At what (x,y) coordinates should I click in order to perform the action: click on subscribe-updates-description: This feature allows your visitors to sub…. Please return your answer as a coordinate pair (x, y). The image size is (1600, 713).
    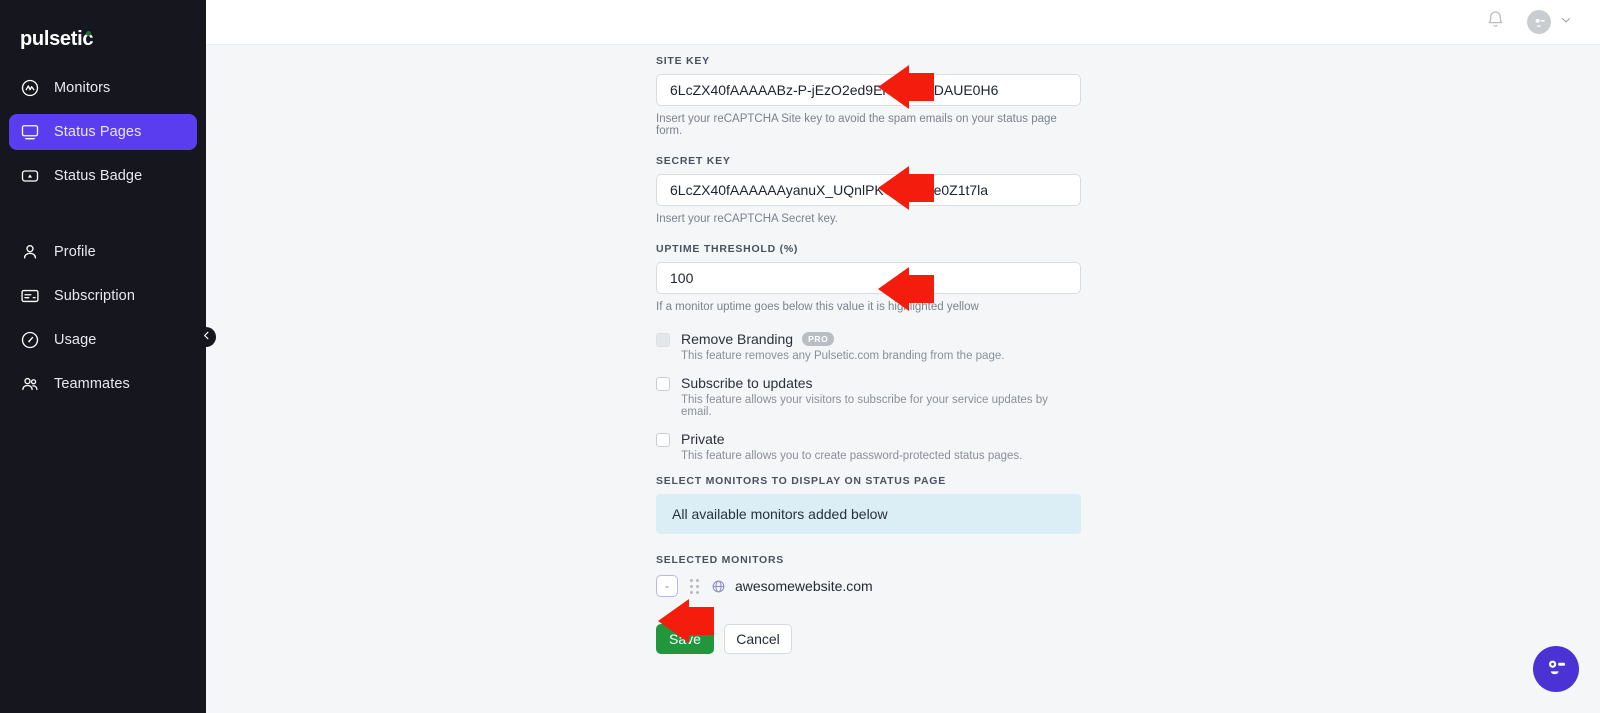
    Looking at the image, I should click on (864, 406).